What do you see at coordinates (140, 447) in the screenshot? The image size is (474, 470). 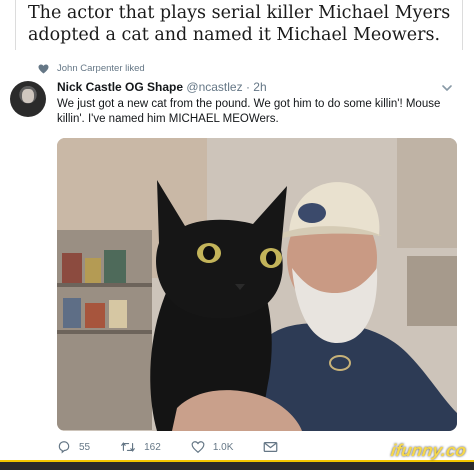 I see `retweet-action: 162` at bounding box center [140, 447].